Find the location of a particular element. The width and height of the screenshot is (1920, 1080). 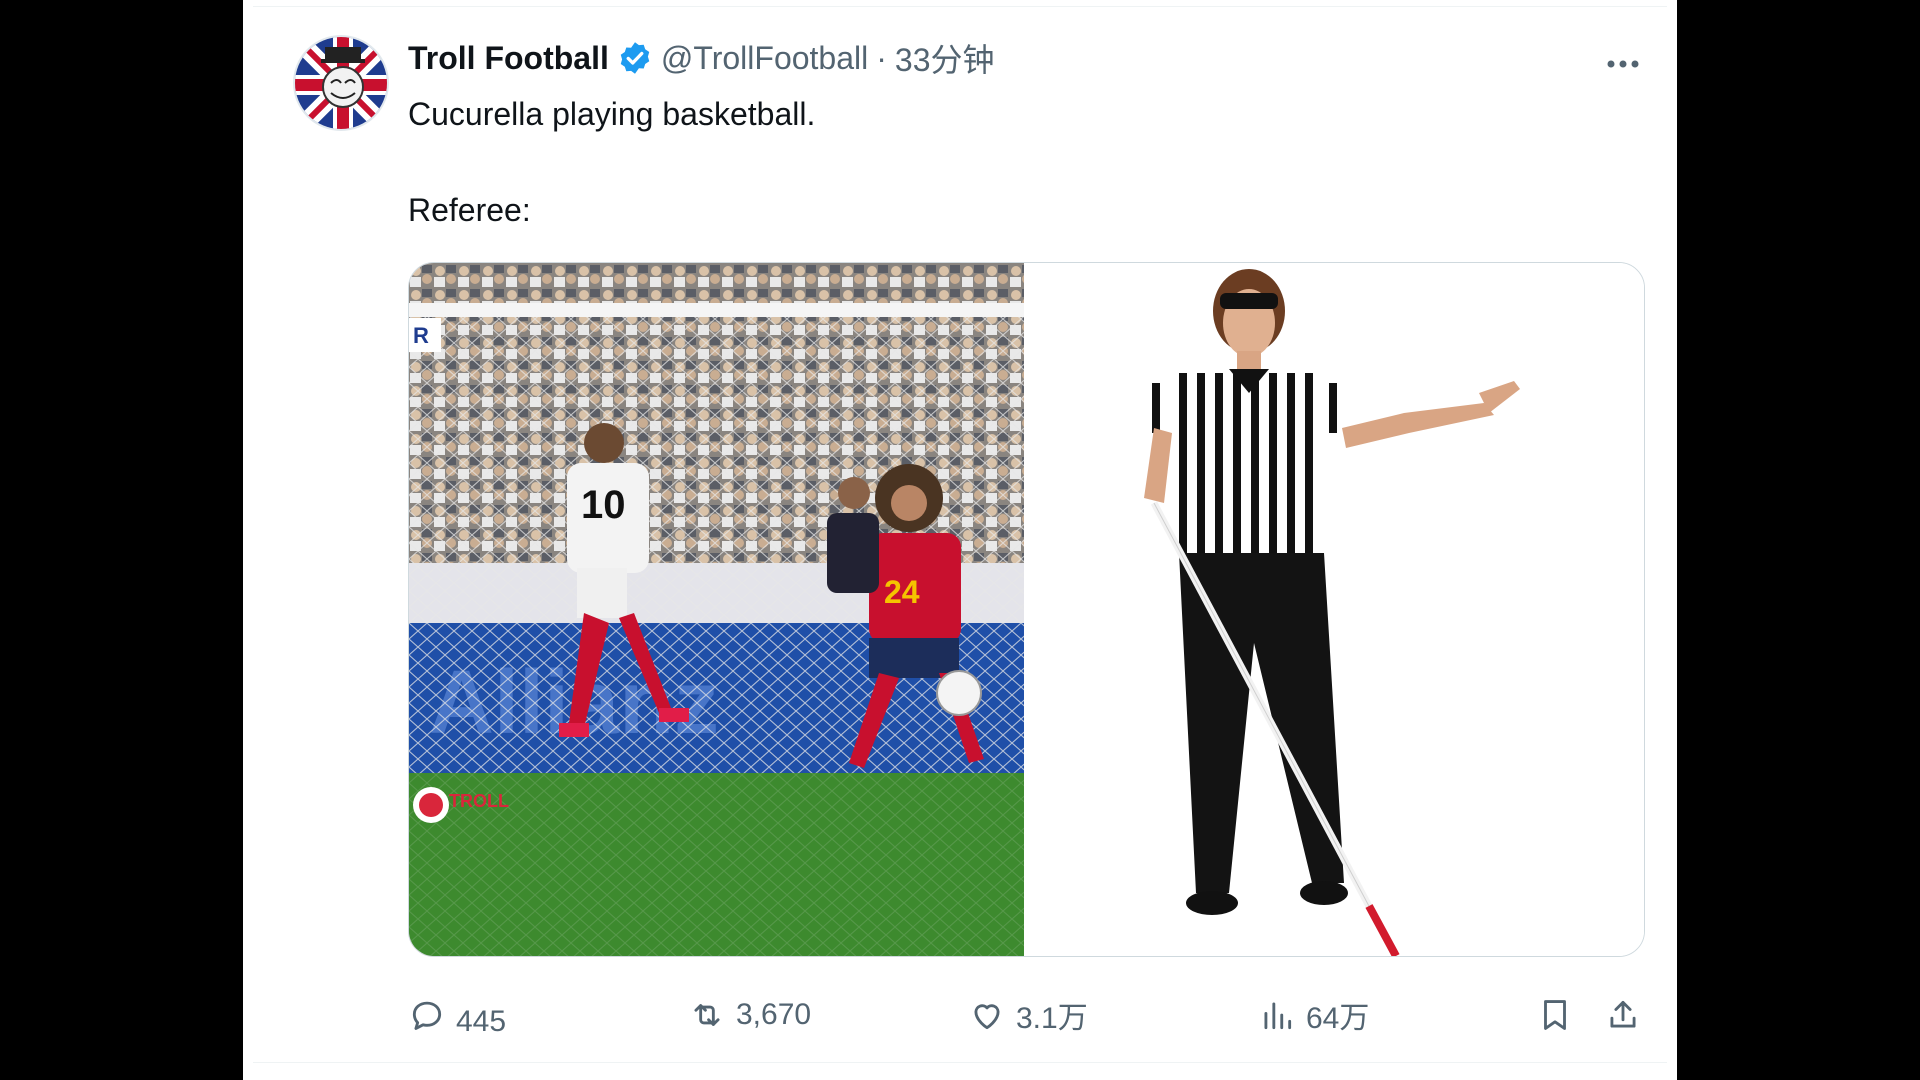

tweet-text: Cucurella playing basketball. Referee: is located at coordinates (1018, 162).